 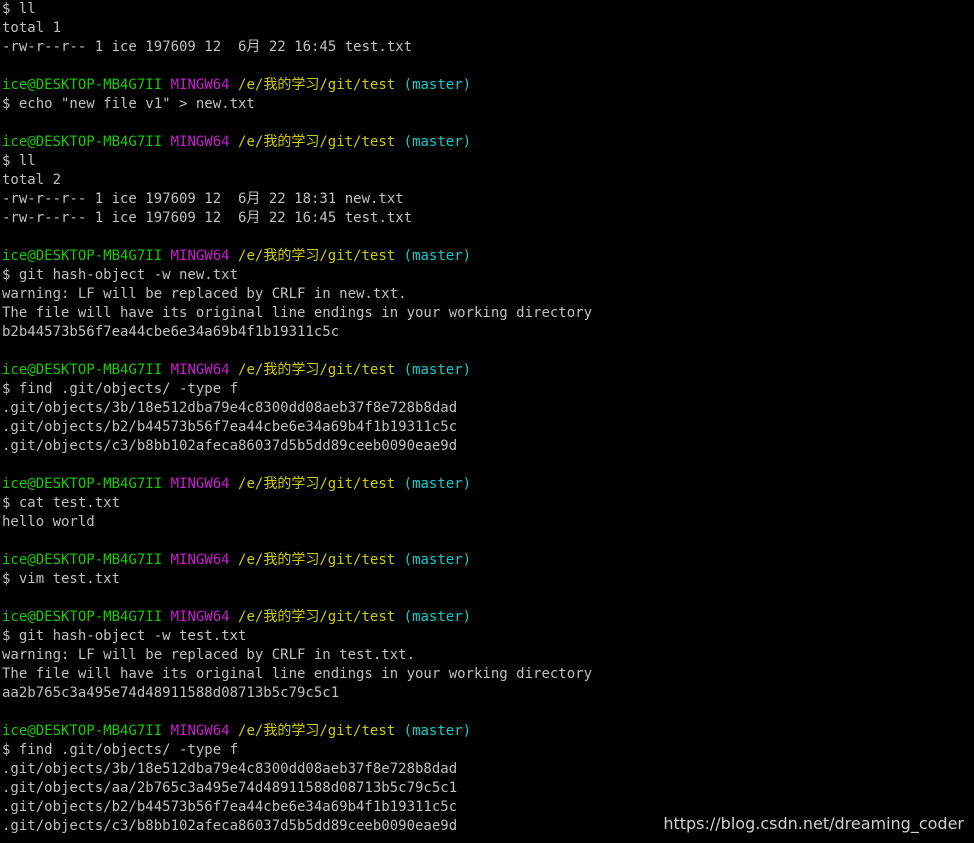 What do you see at coordinates (120, 275) in the screenshot?
I see `command-line: $ git hash-object -w new.txt` at bounding box center [120, 275].